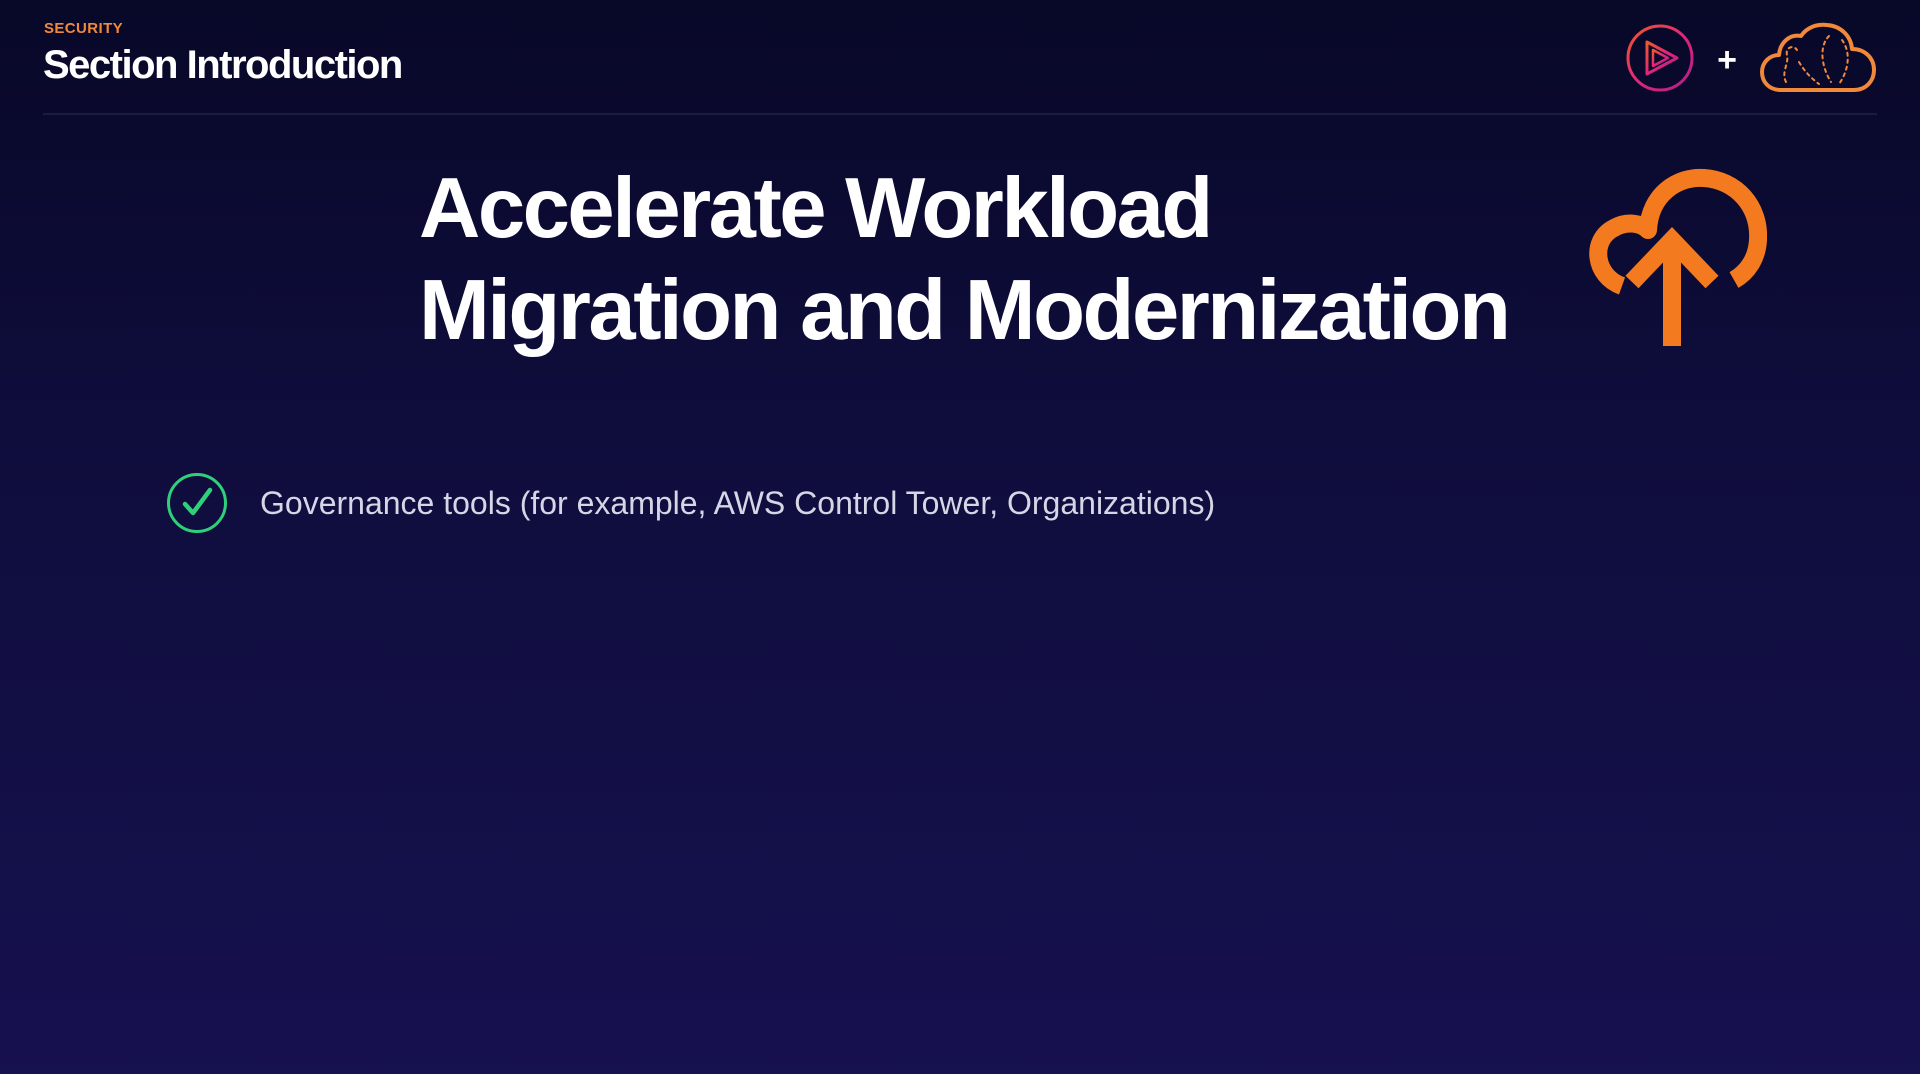 This screenshot has width=1920, height=1074. What do you see at coordinates (197, 503) in the screenshot?
I see `check-circle-icon` at bounding box center [197, 503].